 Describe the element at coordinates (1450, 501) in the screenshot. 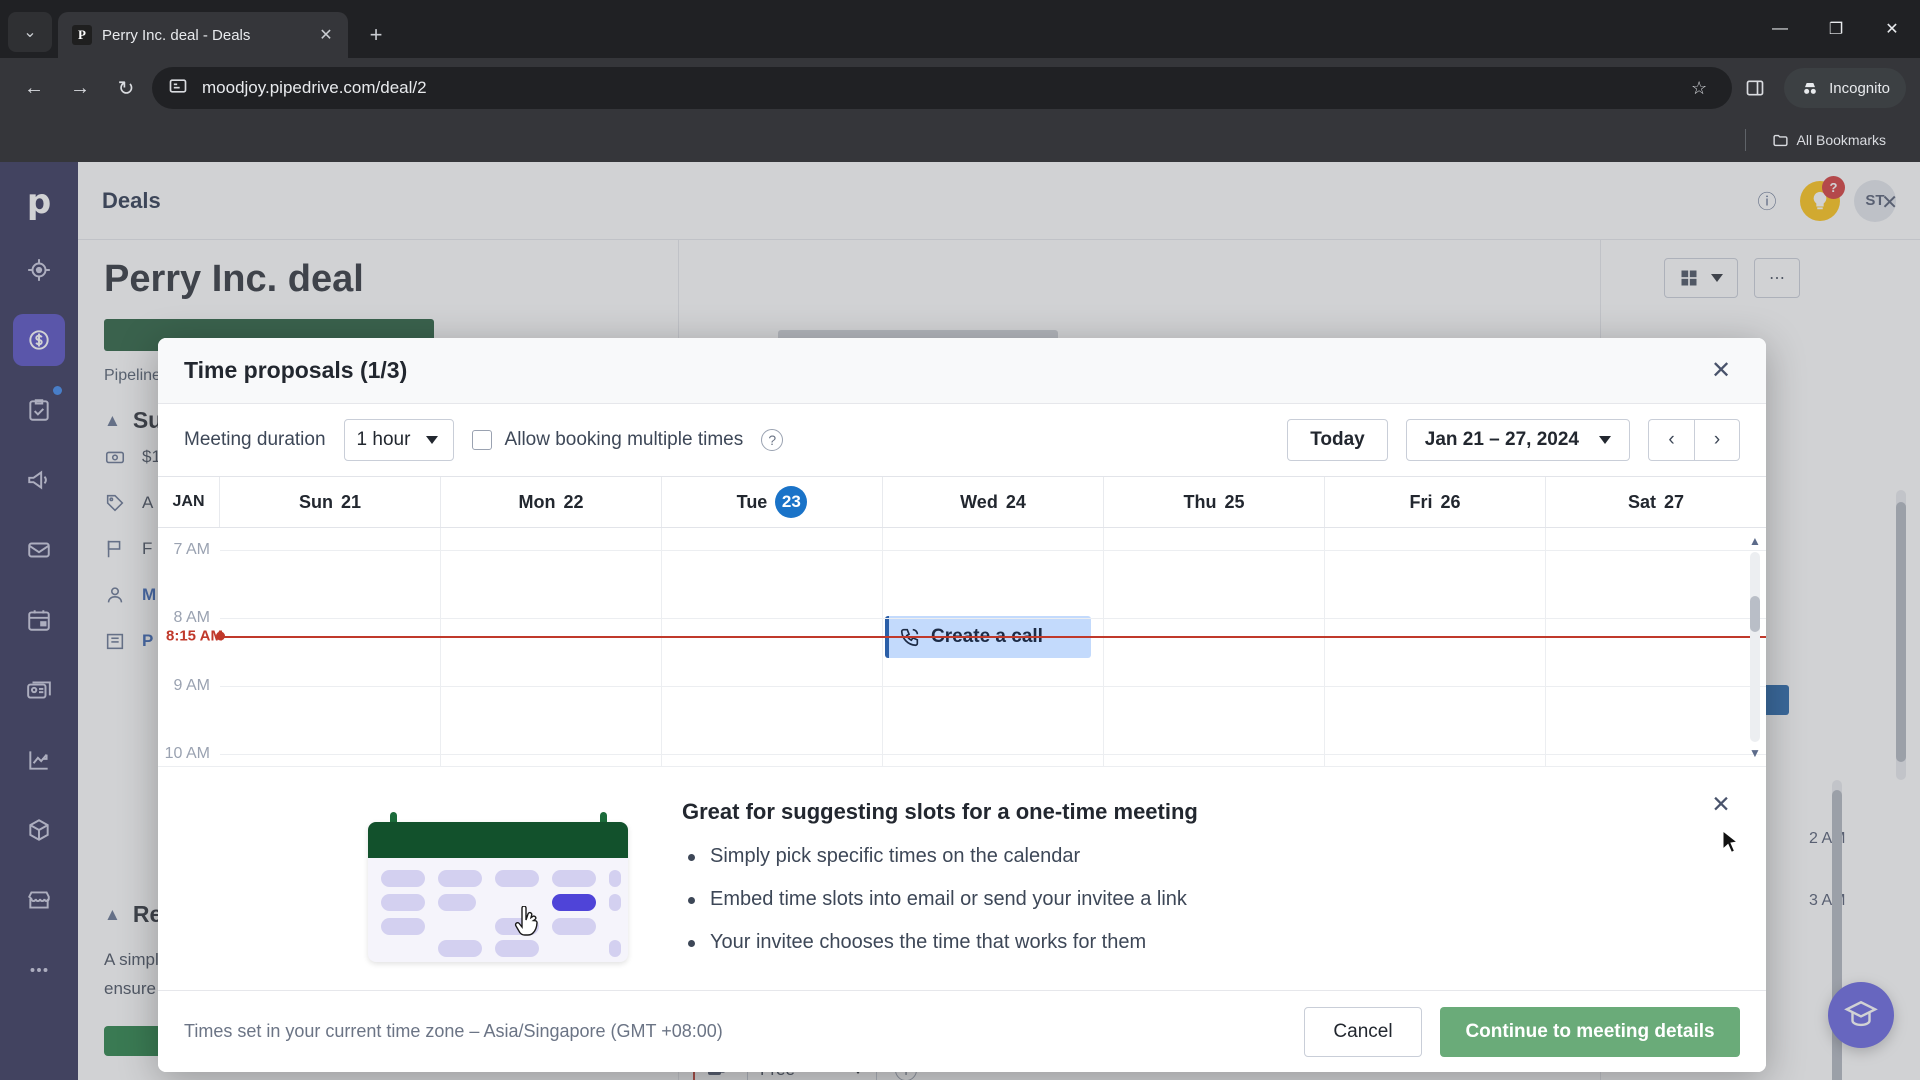

I see `day-number: 26` at that location.